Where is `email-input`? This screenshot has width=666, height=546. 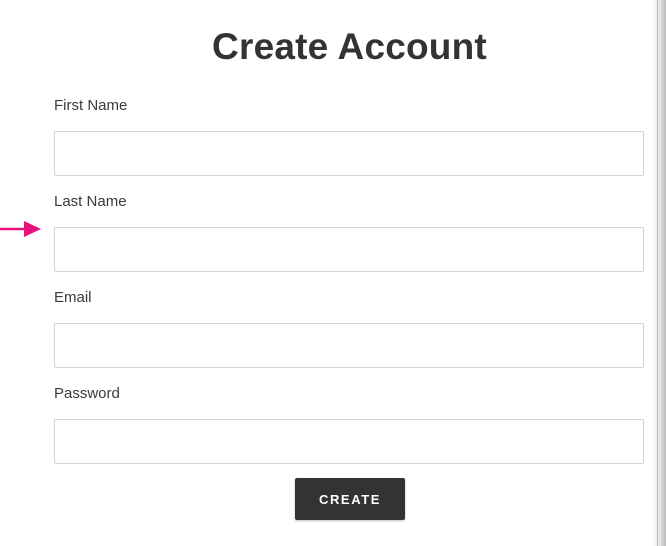
email-input is located at coordinates (349, 345).